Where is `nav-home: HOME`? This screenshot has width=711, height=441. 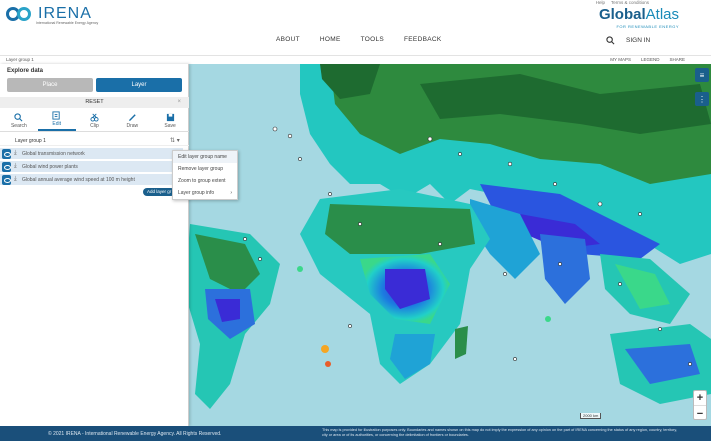
nav-home: HOME is located at coordinates (330, 39).